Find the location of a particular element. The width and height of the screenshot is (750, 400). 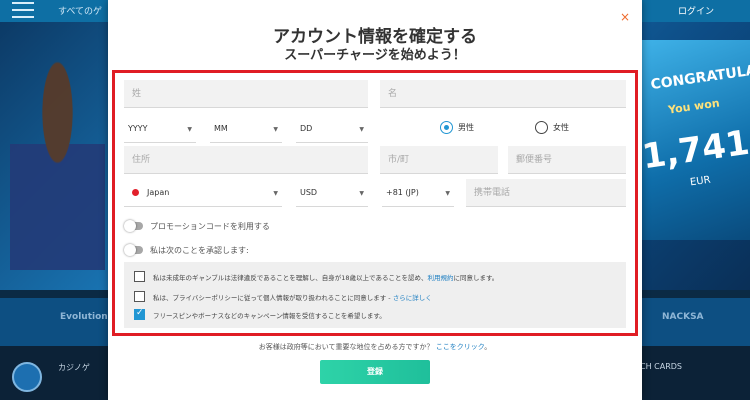

hero-person-image is located at coordinates (57, 165).